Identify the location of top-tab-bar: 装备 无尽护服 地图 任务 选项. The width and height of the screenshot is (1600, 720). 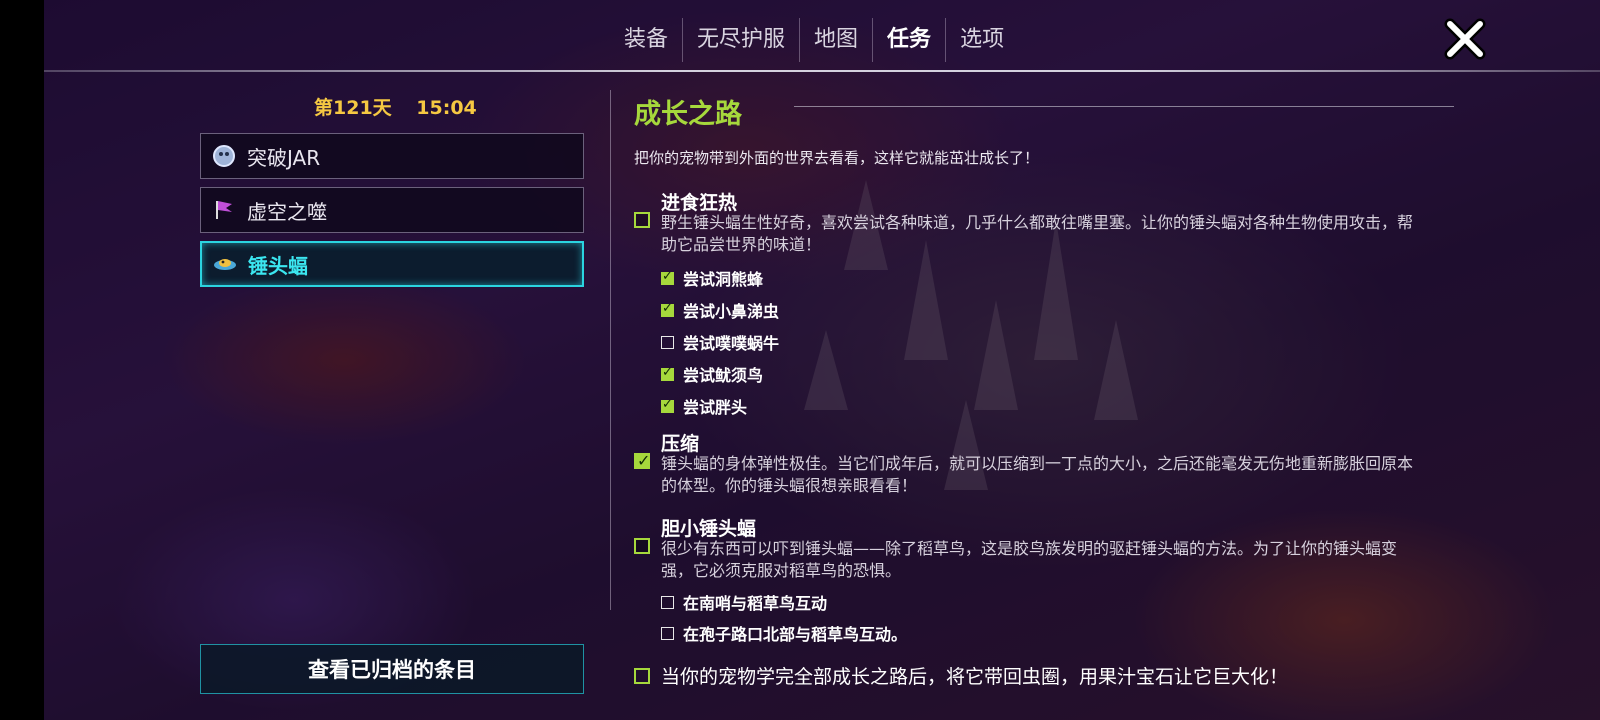
(814, 40).